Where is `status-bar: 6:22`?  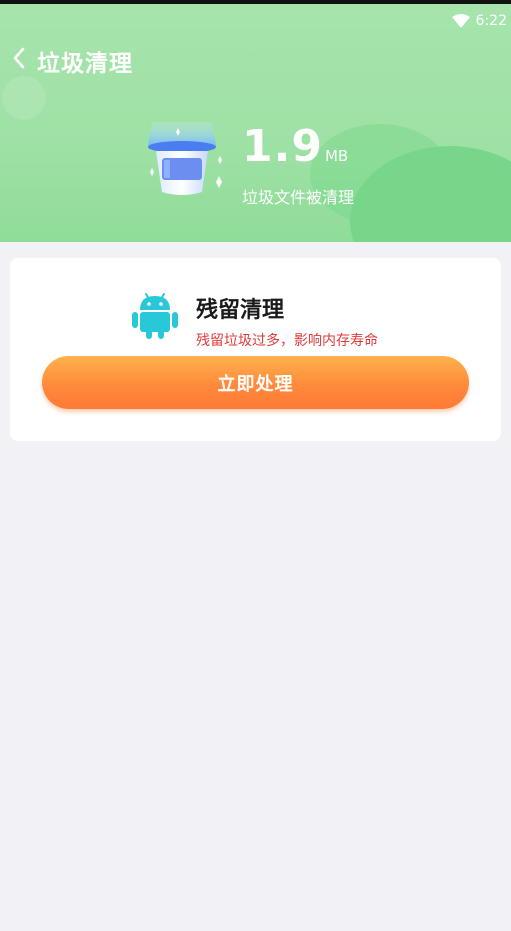
status-bar: 6:22 is located at coordinates (479, 21).